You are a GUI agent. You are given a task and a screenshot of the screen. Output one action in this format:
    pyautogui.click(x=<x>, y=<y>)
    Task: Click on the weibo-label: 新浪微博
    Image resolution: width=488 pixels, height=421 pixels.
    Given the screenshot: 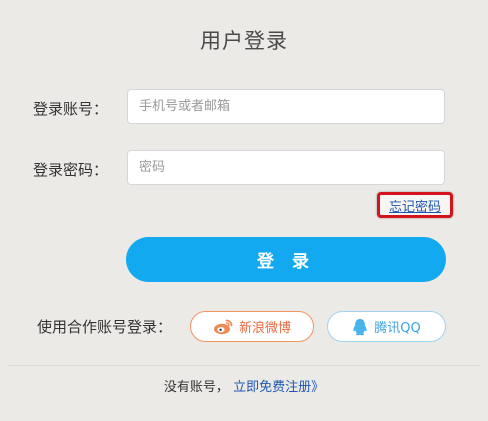 What is the action you would take?
    pyautogui.click(x=264, y=328)
    